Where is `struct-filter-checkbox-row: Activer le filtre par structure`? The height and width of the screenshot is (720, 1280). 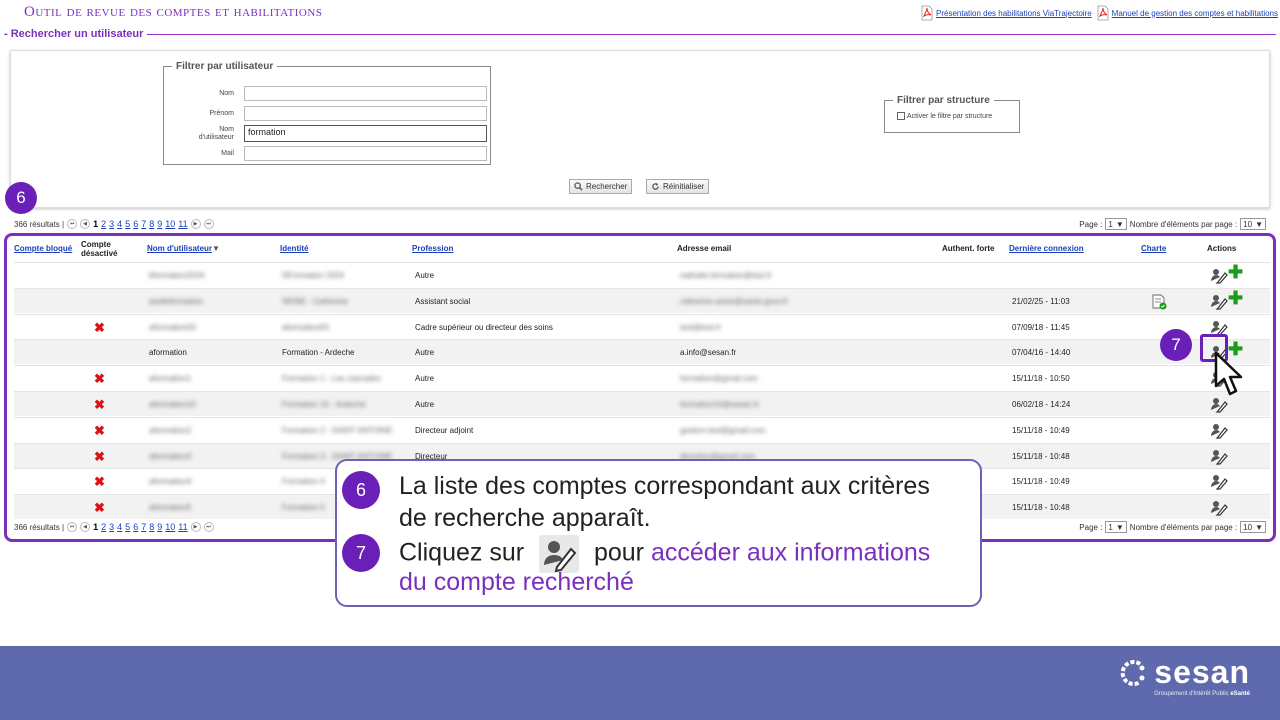 struct-filter-checkbox-row: Activer le filtre par structure is located at coordinates (958, 116).